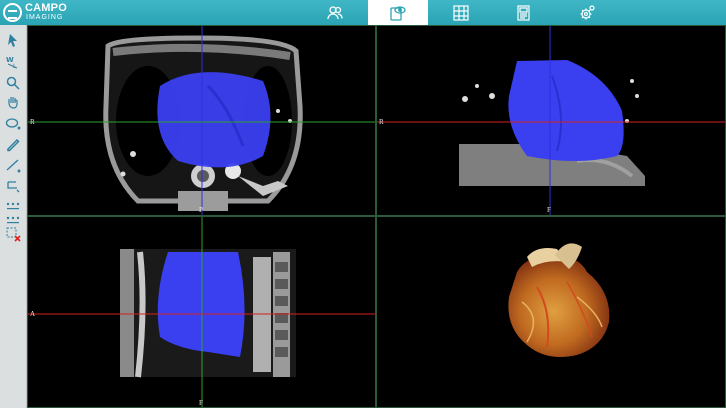 The height and width of the screenshot is (408, 726). I want to click on tab-grid-report, so click(461, 12).